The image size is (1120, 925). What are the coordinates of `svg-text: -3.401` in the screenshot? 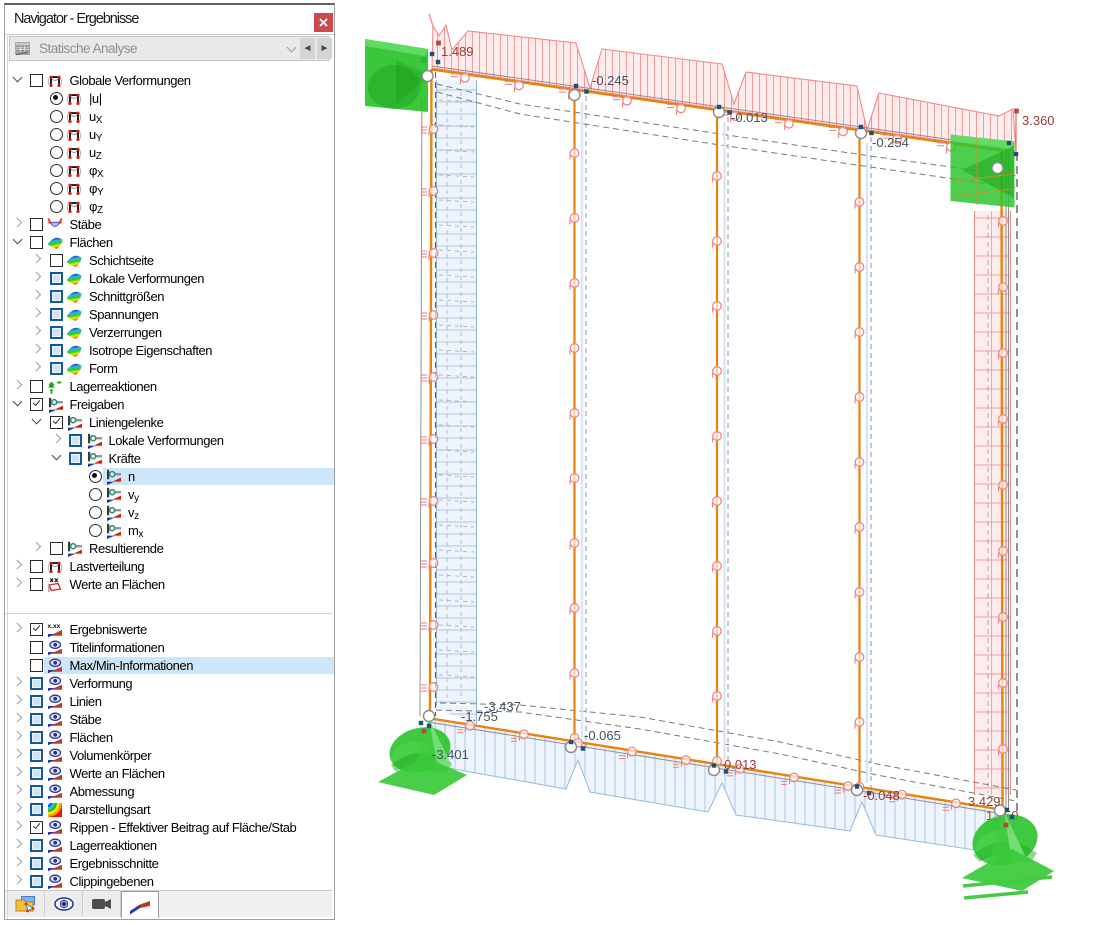 It's located at (450, 754).